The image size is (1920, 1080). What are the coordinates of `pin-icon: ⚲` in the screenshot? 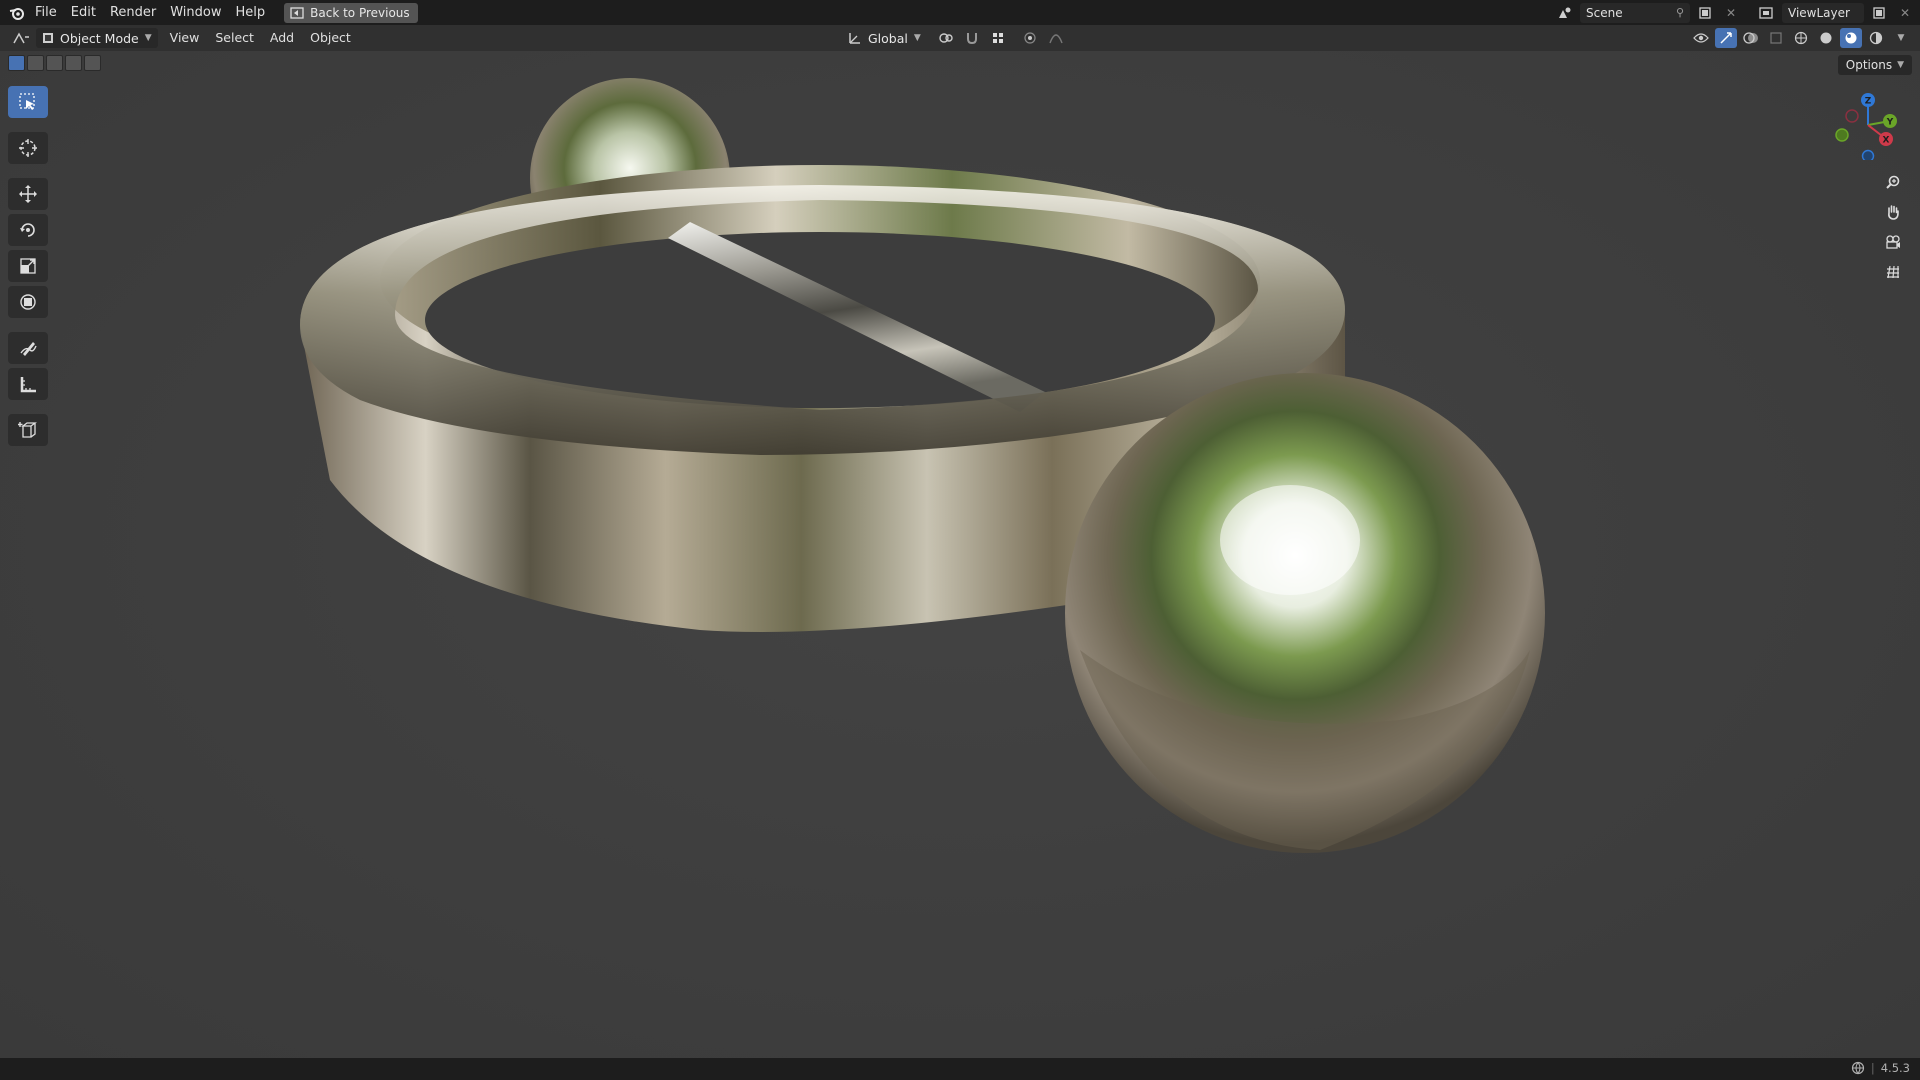 It's located at (1680, 12).